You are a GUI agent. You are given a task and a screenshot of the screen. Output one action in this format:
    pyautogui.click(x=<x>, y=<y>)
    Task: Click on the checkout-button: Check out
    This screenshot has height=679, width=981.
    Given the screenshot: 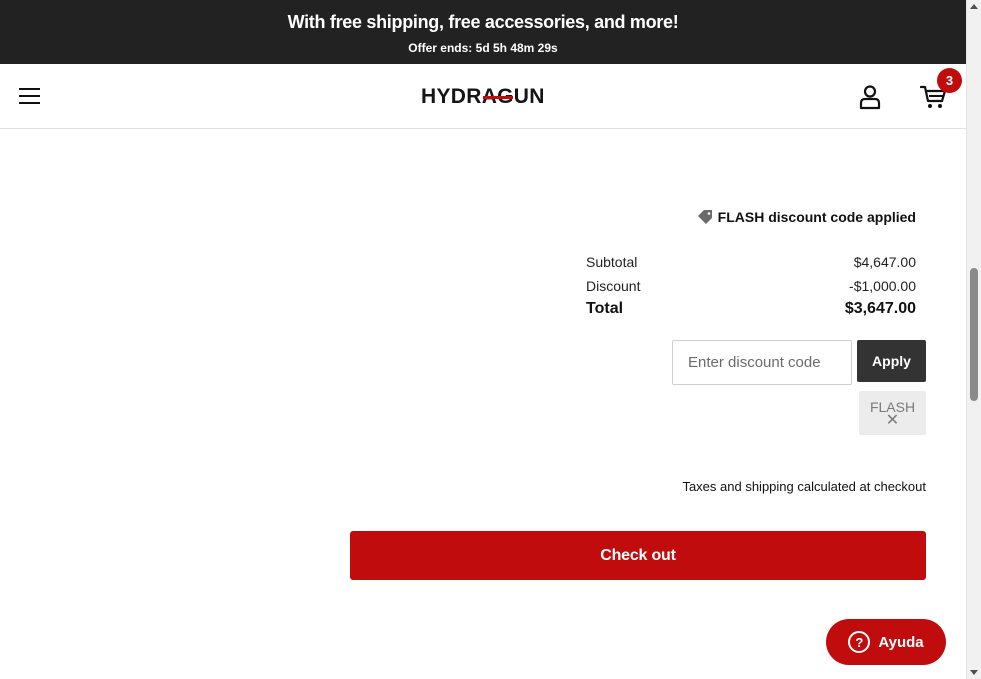 What is the action you would take?
    pyautogui.click(x=638, y=555)
    